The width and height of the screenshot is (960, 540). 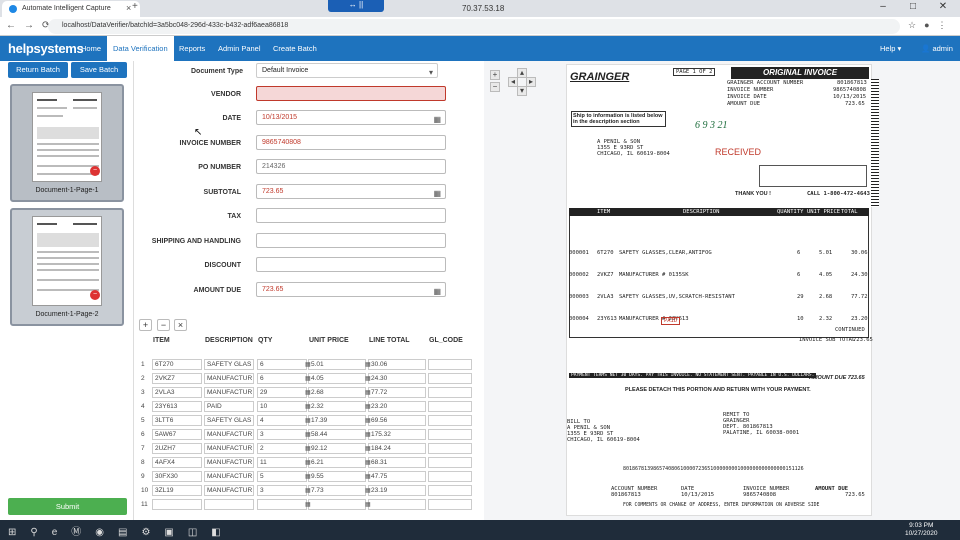 What do you see at coordinates (161, 340) in the screenshot?
I see `col-header-item: ITEM` at bounding box center [161, 340].